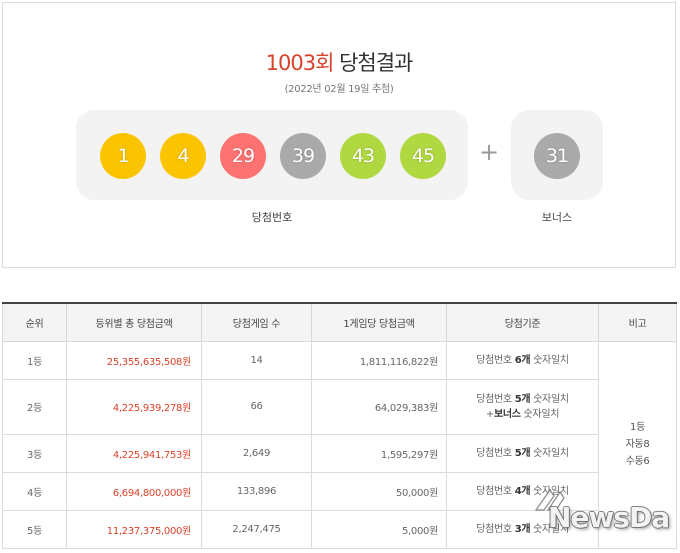 The image size is (680, 553). I want to click on rank-cell: 4등, so click(34, 491).